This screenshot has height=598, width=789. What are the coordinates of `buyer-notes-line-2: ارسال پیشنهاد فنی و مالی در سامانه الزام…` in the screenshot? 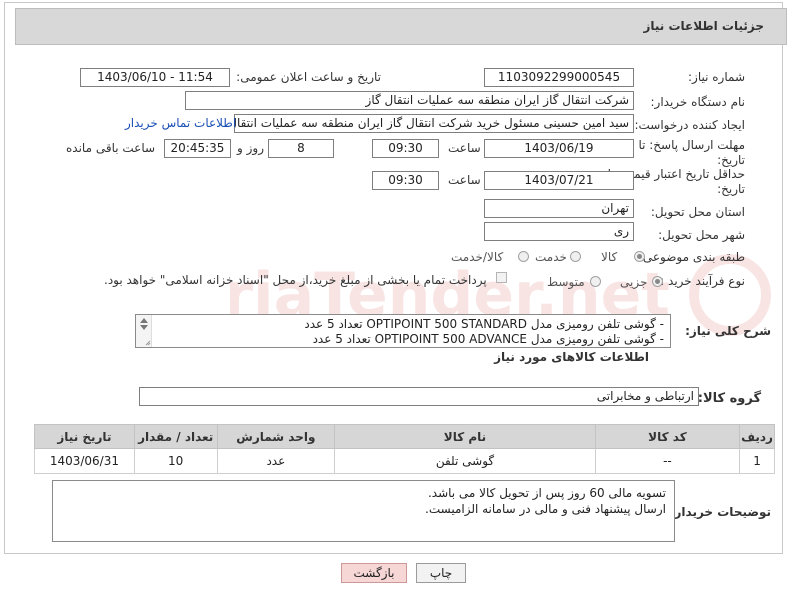 It's located at (545, 509).